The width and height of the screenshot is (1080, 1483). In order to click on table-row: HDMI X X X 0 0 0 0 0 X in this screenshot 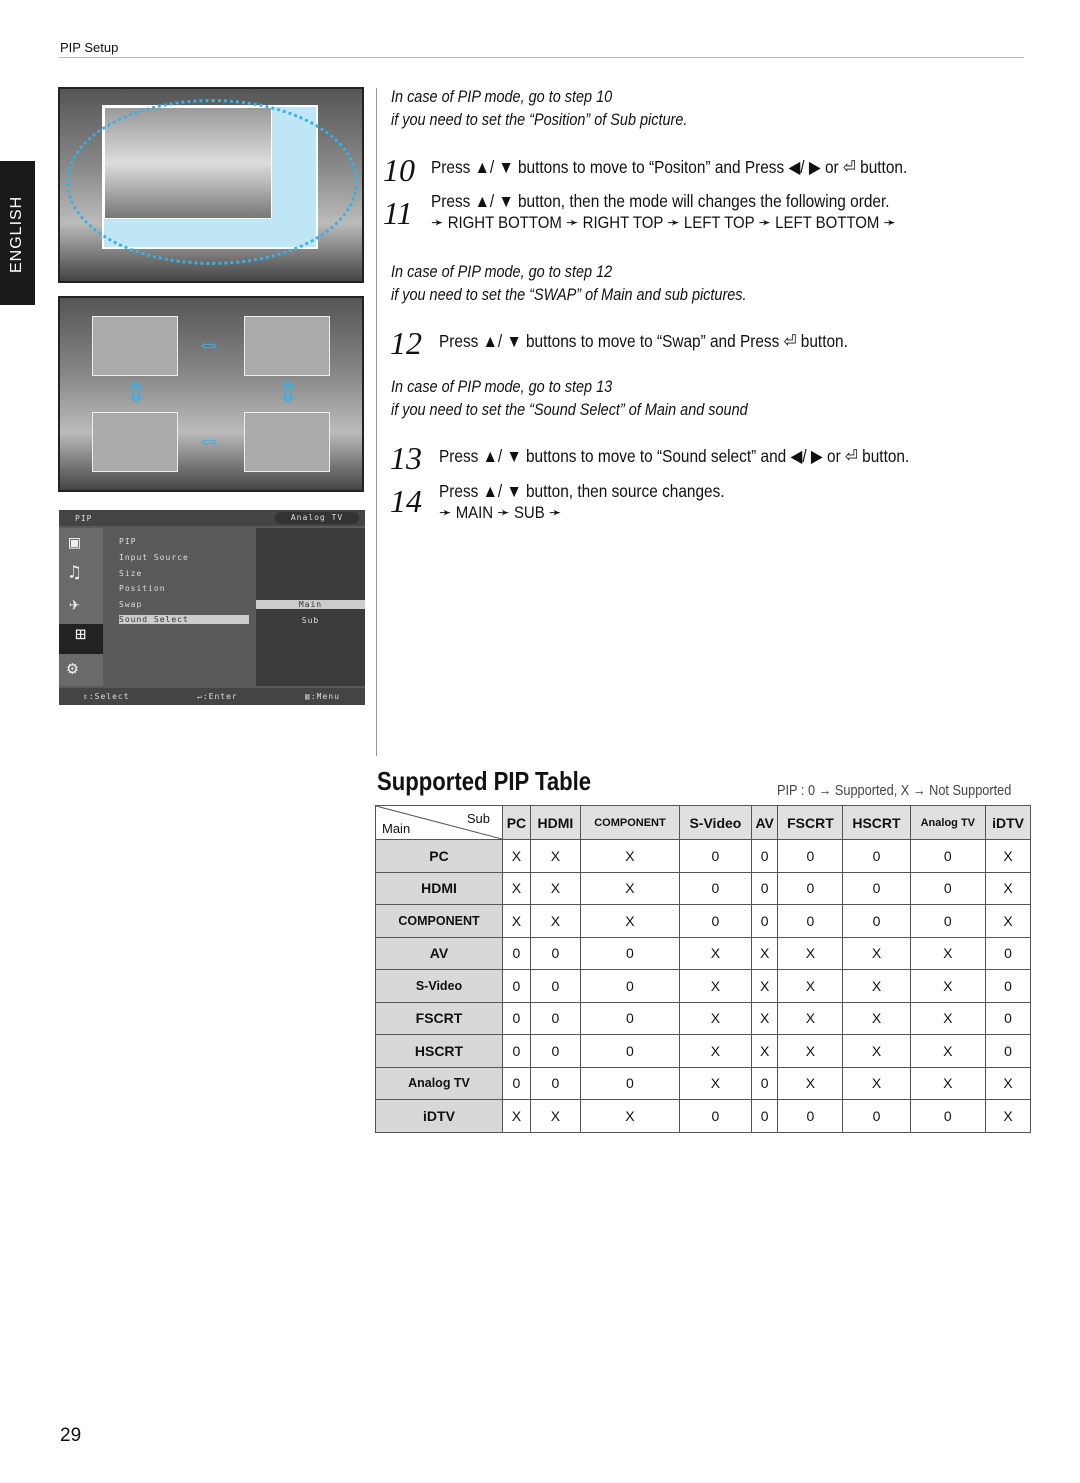, I will do `click(703, 888)`.